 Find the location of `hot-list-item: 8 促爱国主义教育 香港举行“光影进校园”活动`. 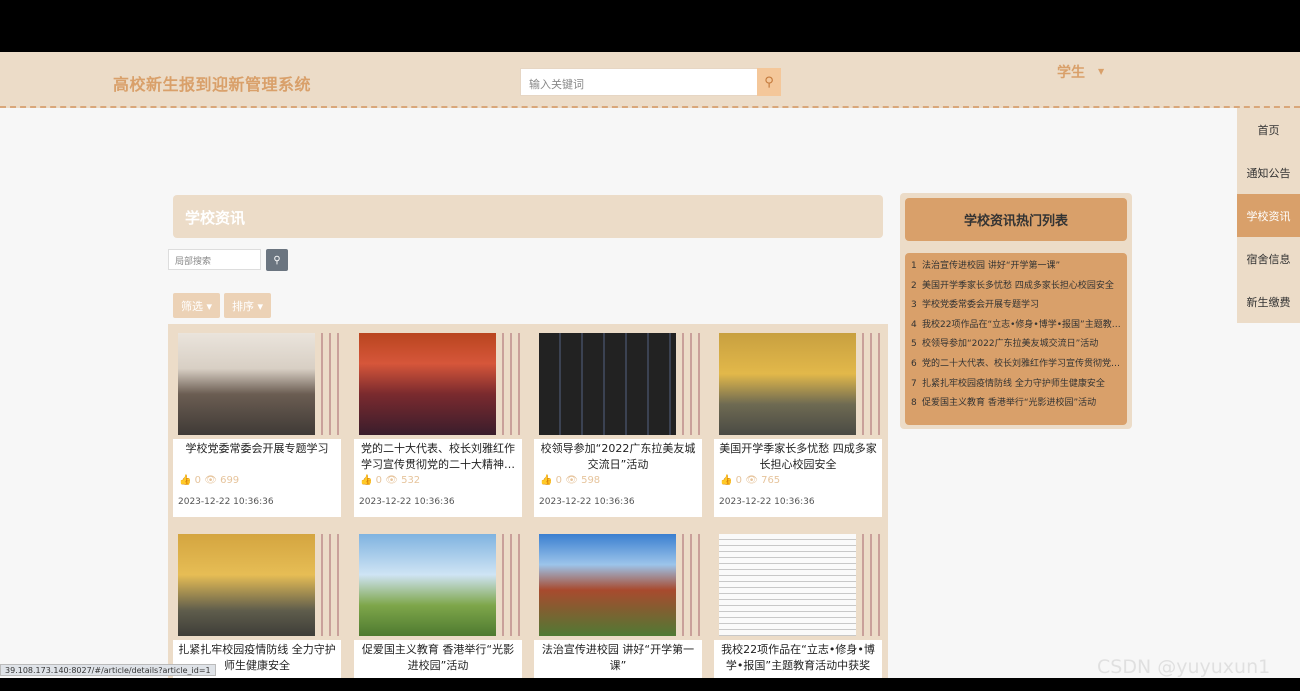

hot-list-item: 8 促爱国主义教育 香港举行“光影进校园”活动 is located at coordinates (1016, 404).